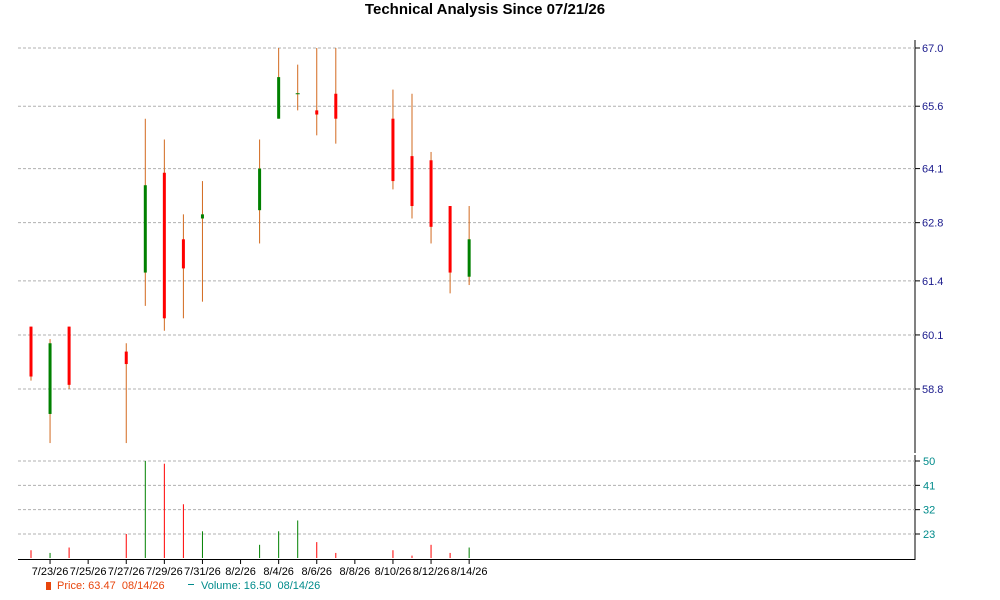 This screenshot has width=1000, height=600. I want to click on price-legend: Price: 63.47 08/14/26, so click(105, 586).